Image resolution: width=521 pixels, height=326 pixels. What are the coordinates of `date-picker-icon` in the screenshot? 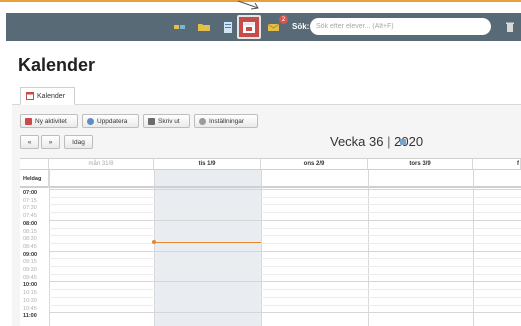 It's located at (403, 142).